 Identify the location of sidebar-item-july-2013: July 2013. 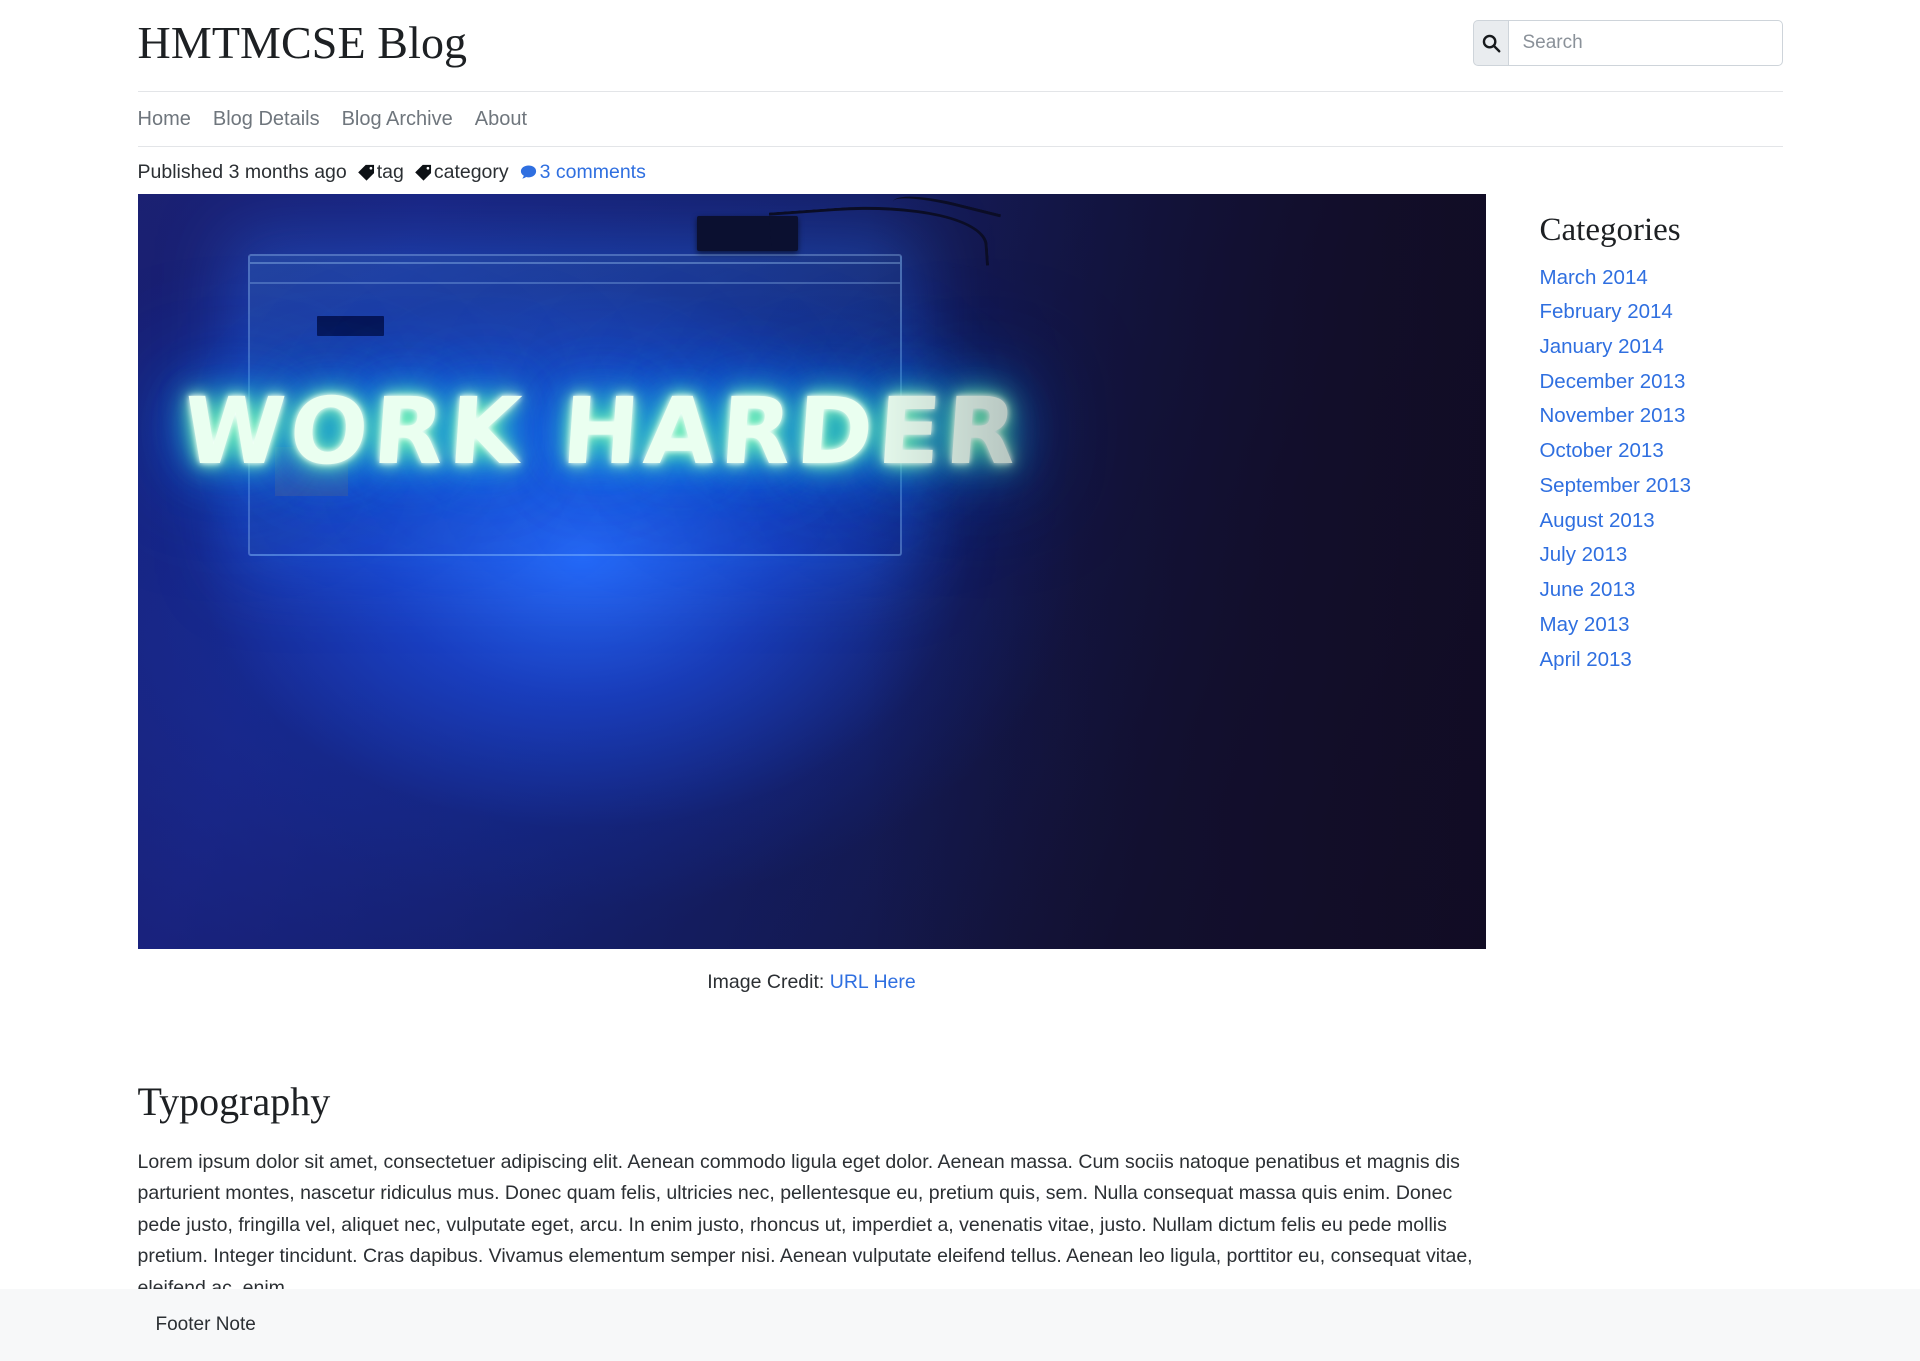
(1584, 554).